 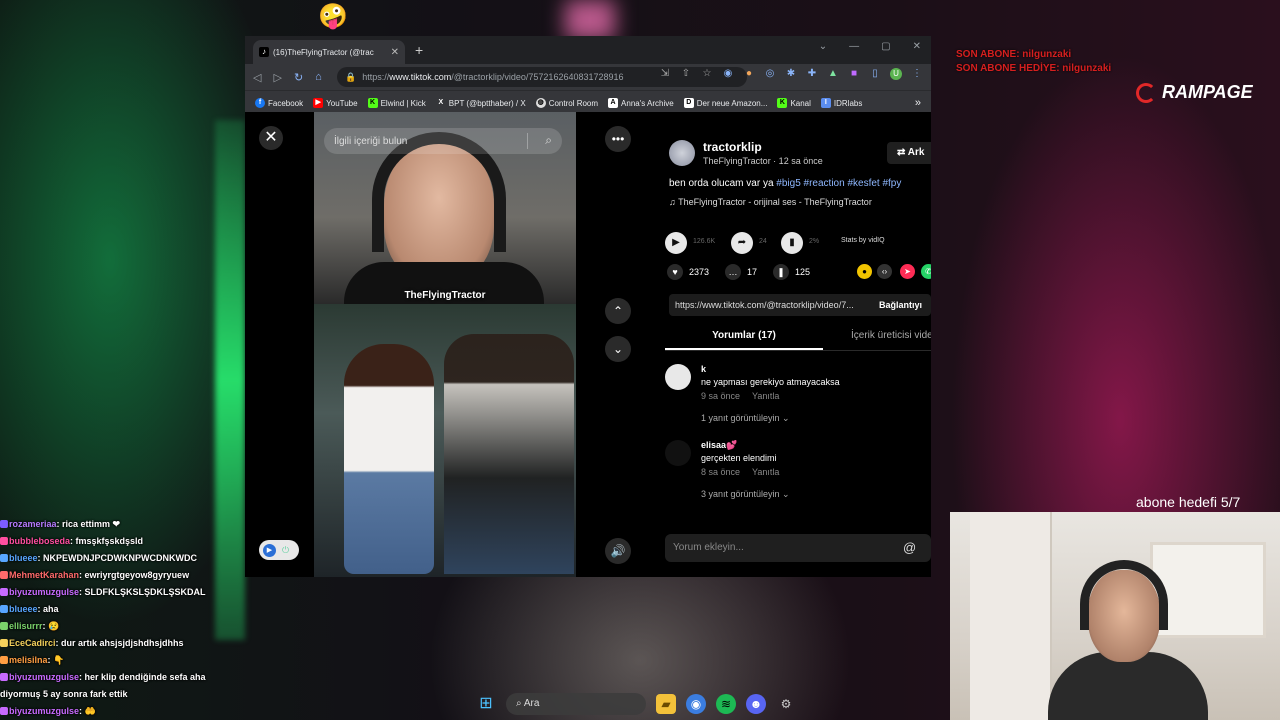 What do you see at coordinates (770, 74) in the screenshot?
I see `extension-icon: ◎` at bounding box center [770, 74].